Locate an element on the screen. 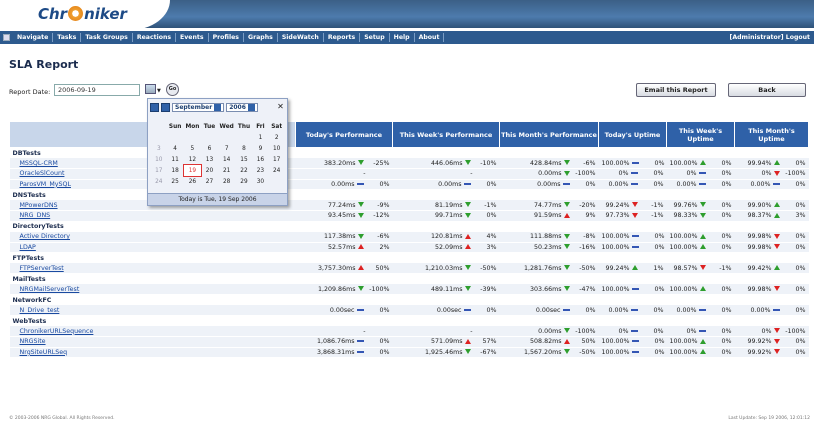  calendar-day: 24 is located at coordinates (276, 170).